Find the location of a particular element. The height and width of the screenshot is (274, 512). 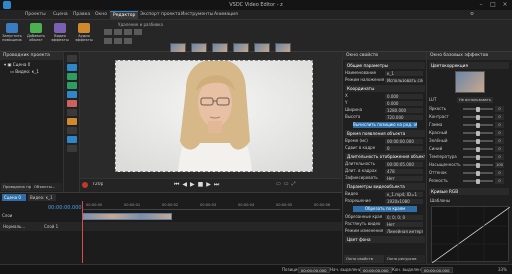

brightness-value: 0 is located at coordinates (499, 109).